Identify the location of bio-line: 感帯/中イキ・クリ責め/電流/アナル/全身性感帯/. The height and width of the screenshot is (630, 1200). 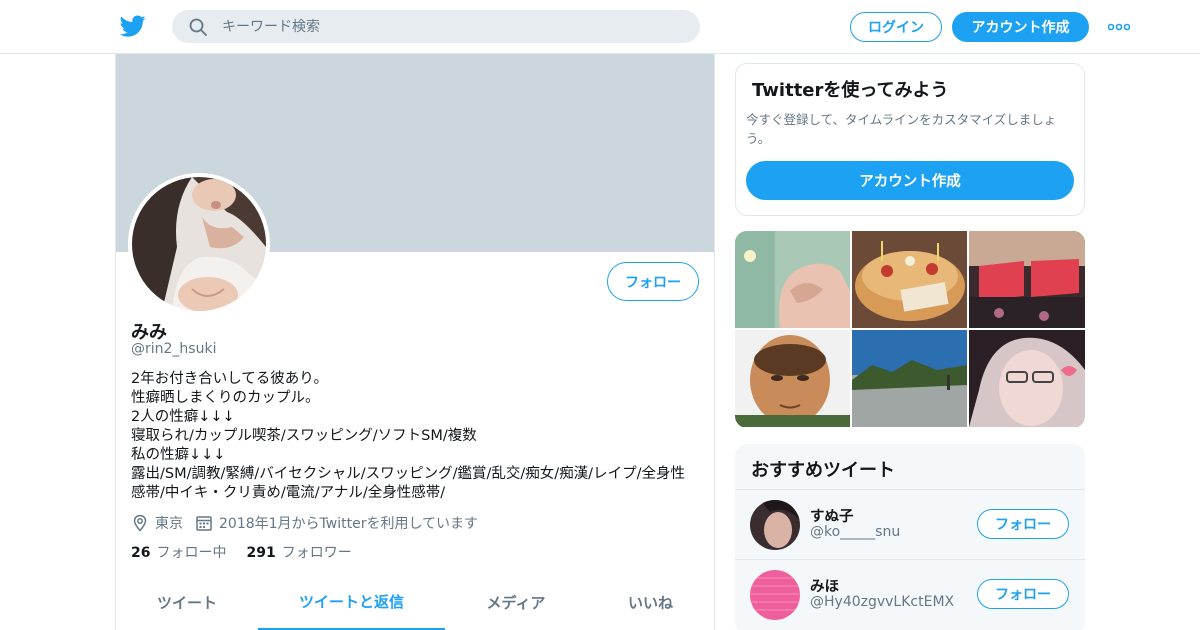
(288, 493).